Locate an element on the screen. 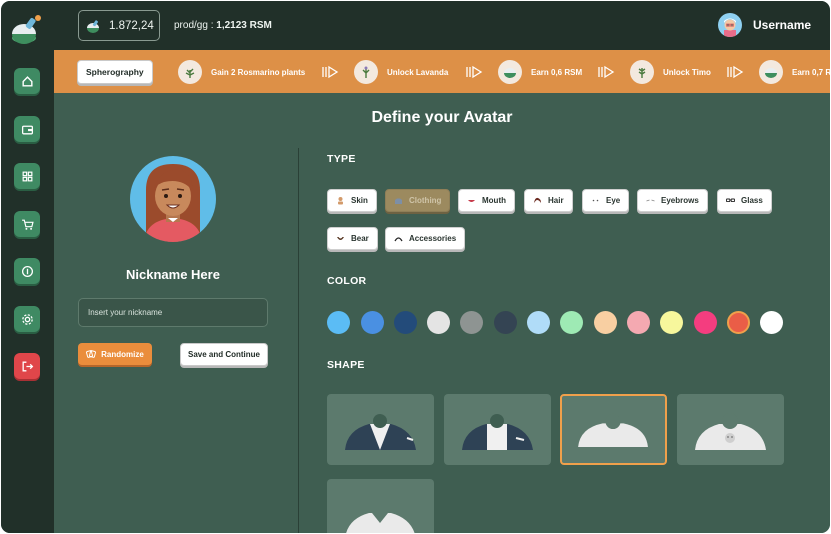 The image size is (831, 534). glasses-icon is located at coordinates (730, 200).